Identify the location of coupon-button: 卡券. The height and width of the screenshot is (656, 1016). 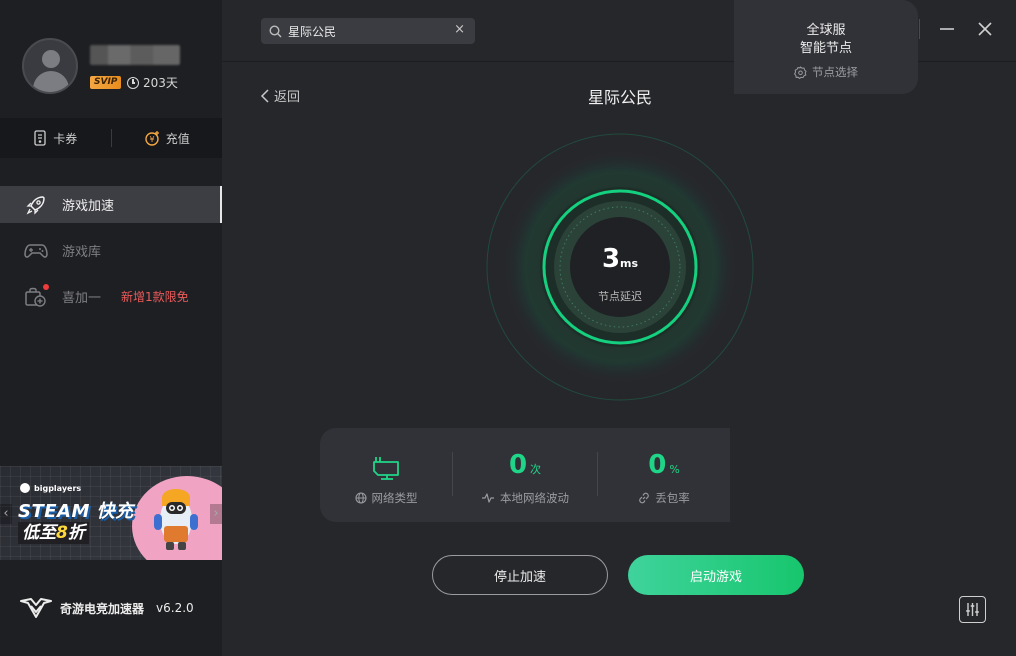
(55, 138).